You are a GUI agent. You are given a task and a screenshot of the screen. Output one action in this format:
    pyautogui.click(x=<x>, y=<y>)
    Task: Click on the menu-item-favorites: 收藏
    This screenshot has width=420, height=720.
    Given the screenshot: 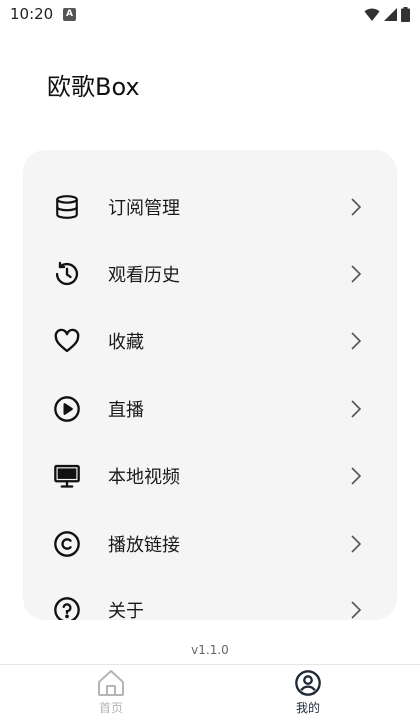 What is the action you would take?
    pyautogui.click(x=210, y=341)
    